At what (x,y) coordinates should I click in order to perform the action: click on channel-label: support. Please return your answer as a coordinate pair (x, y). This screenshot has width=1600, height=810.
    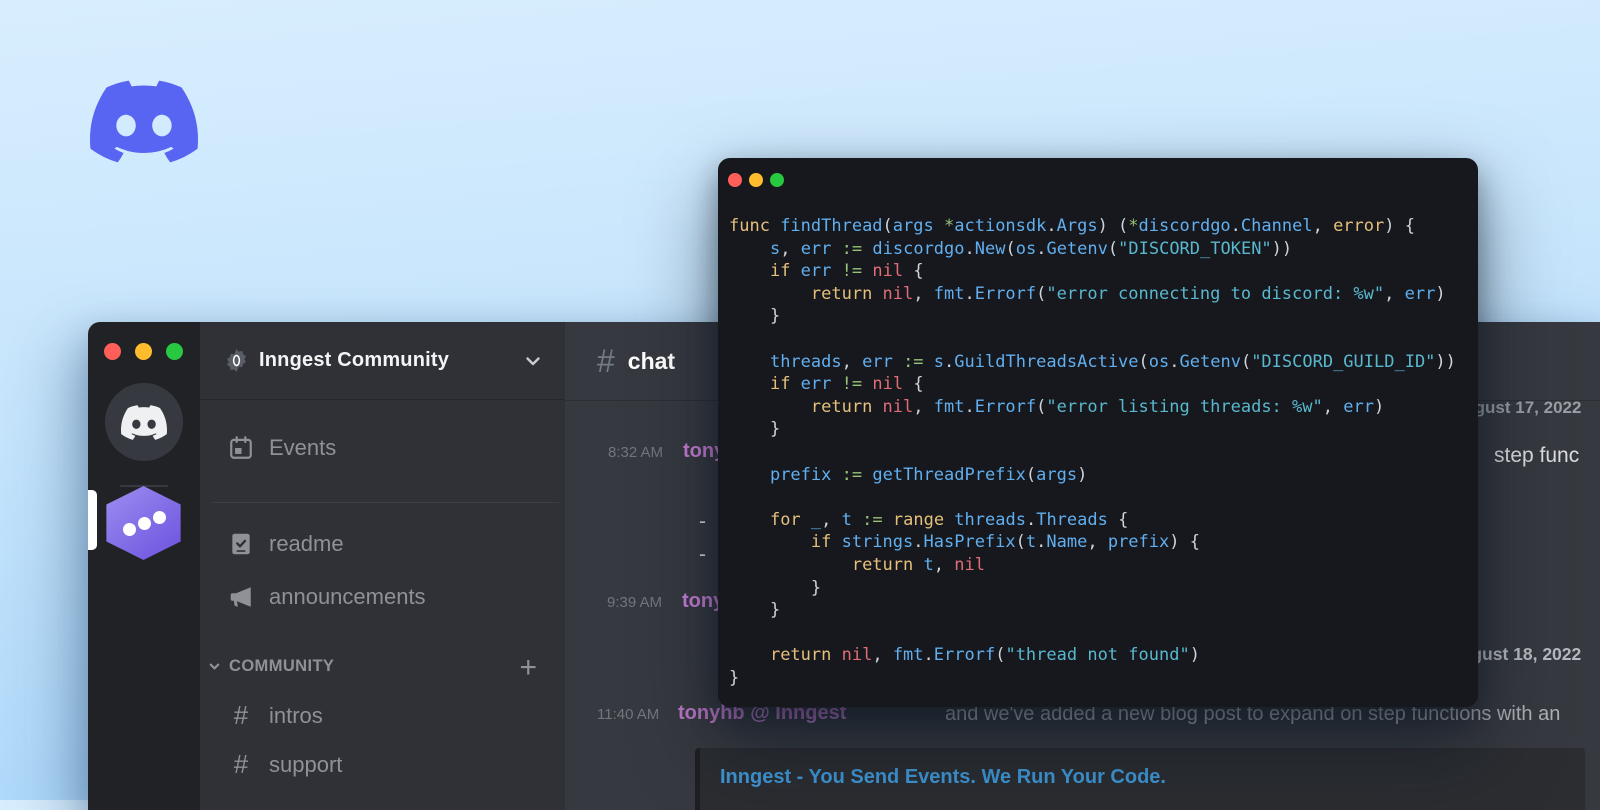
    Looking at the image, I should click on (306, 764).